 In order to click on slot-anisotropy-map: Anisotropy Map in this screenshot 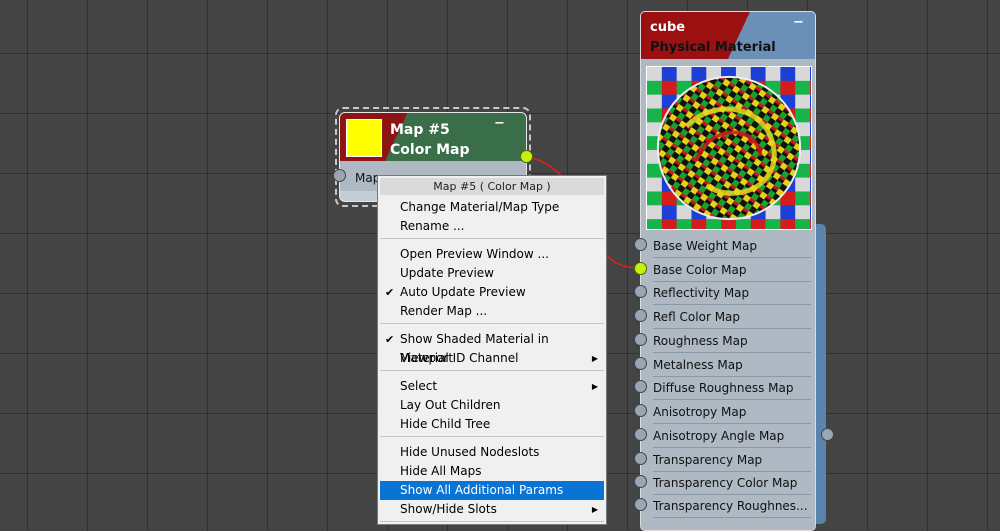, I will do `click(732, 412)`.